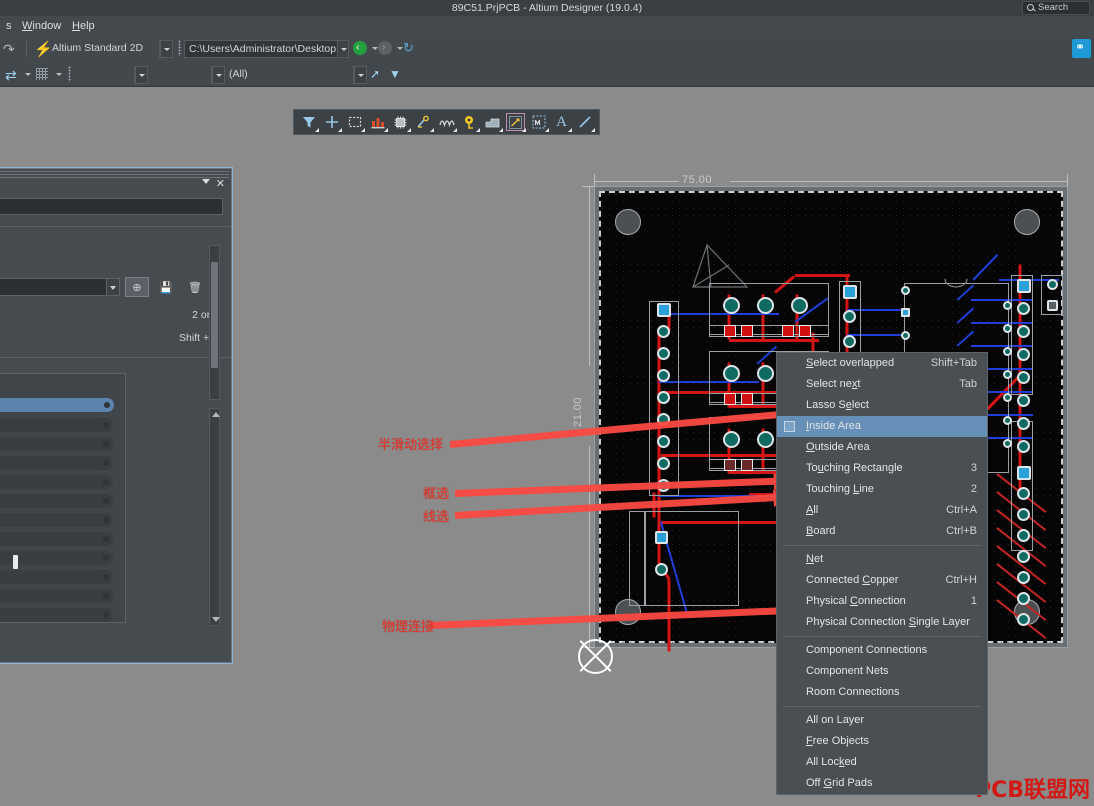 The image size is (1094, 806). Describe the element at coordinates (492, 122) in the screenshot. I see `place-polygon-icon` at that location.